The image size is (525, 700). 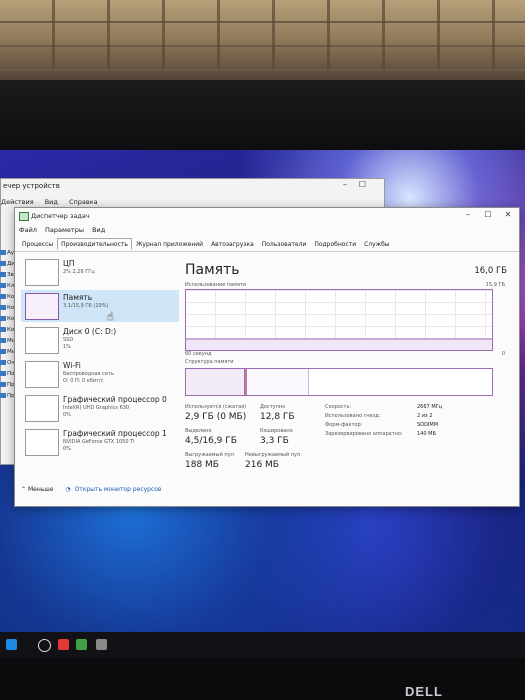 What do you see at coordinates (44, 645) in the screenshot?
I see `search-icon` at bounding box center [44, 645].